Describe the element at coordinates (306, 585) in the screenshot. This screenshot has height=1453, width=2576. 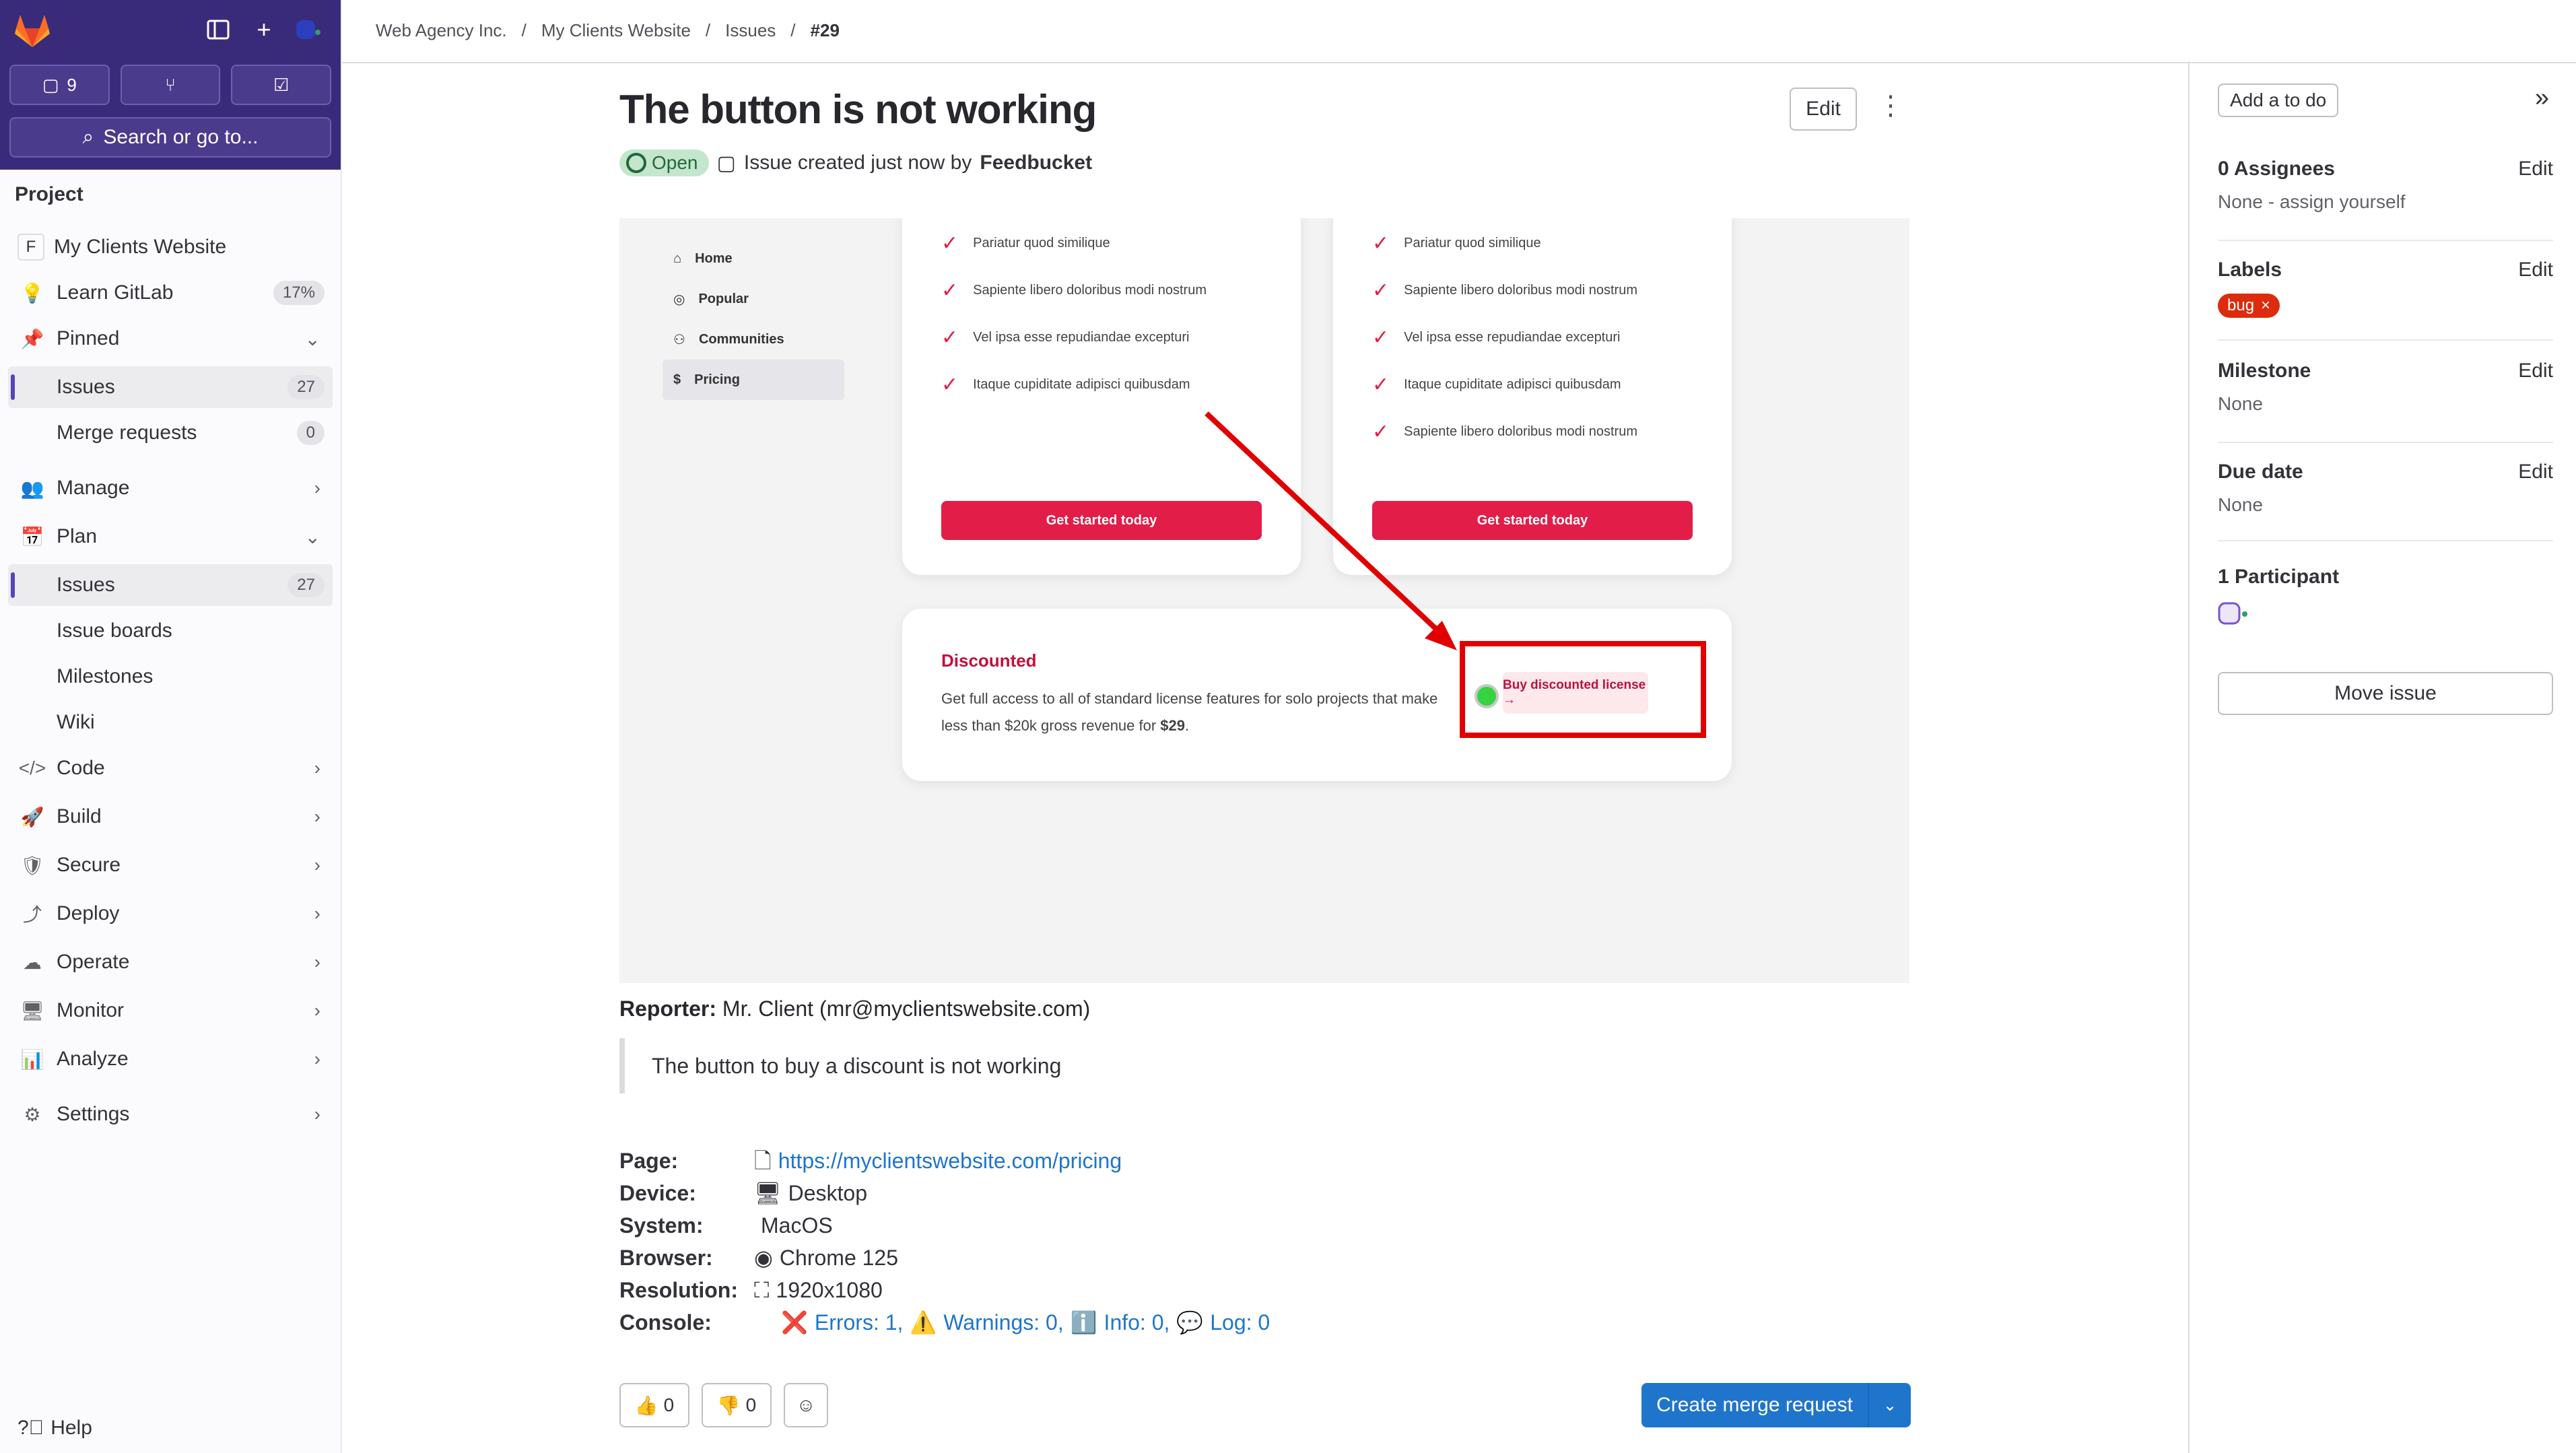
I see `count-badge: 27` at that location.